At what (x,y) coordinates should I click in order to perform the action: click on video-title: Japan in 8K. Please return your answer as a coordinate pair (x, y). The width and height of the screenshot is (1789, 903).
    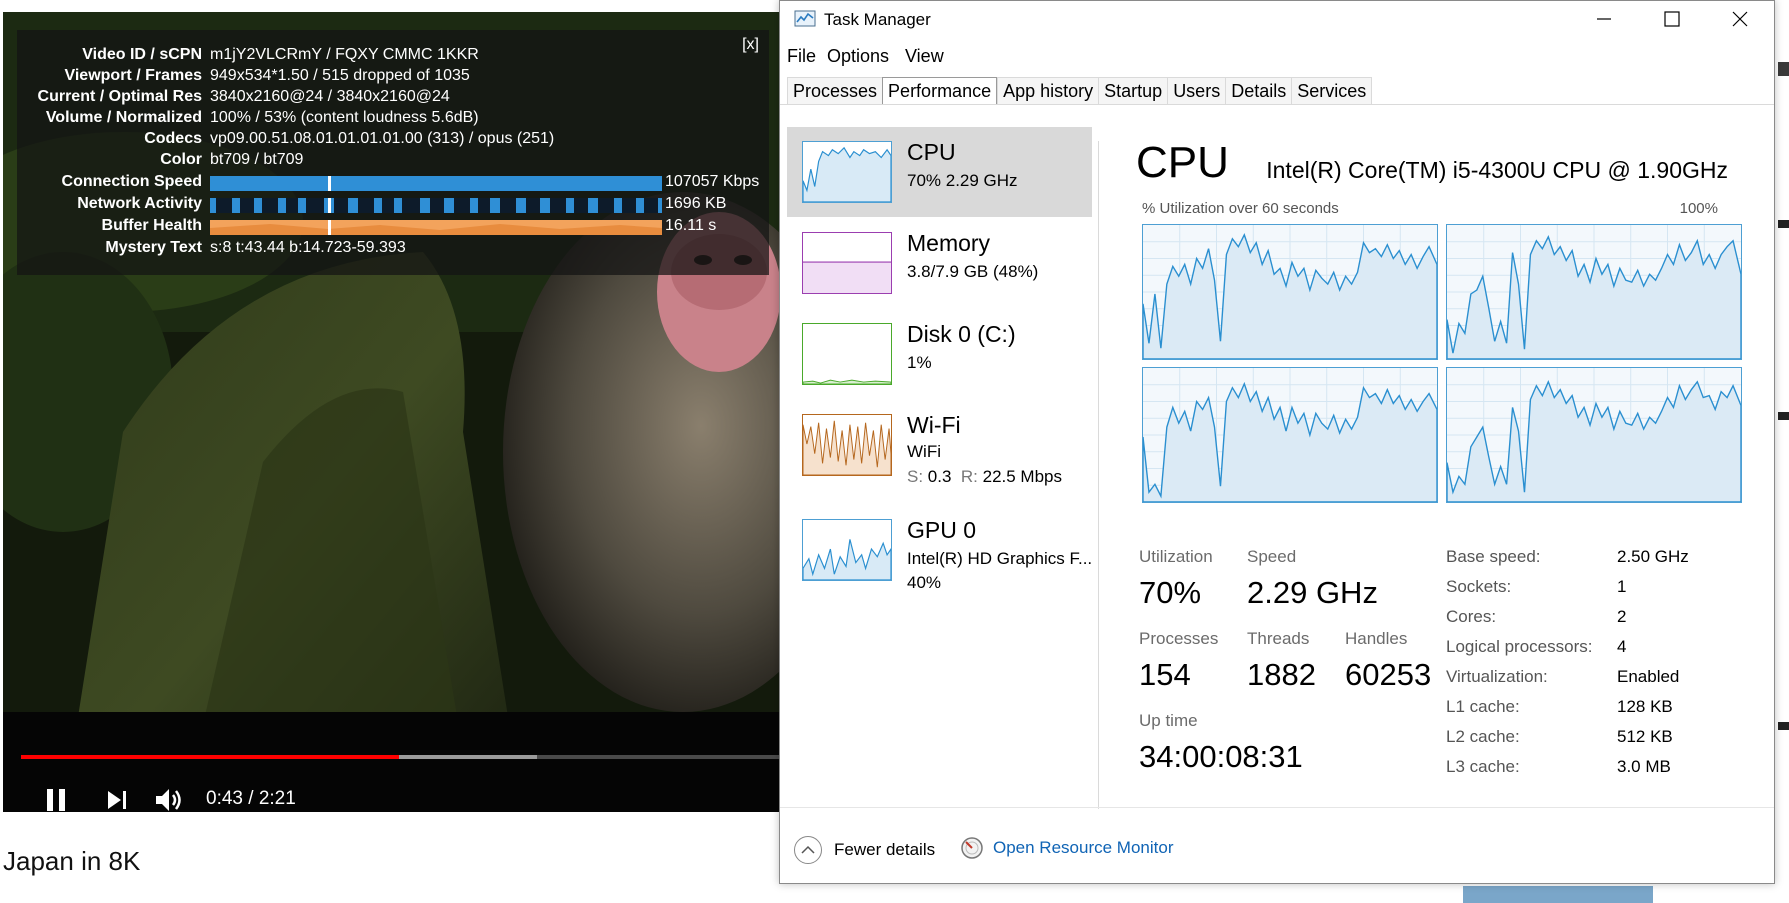
    Looking at the image, I should click on (72, 861).